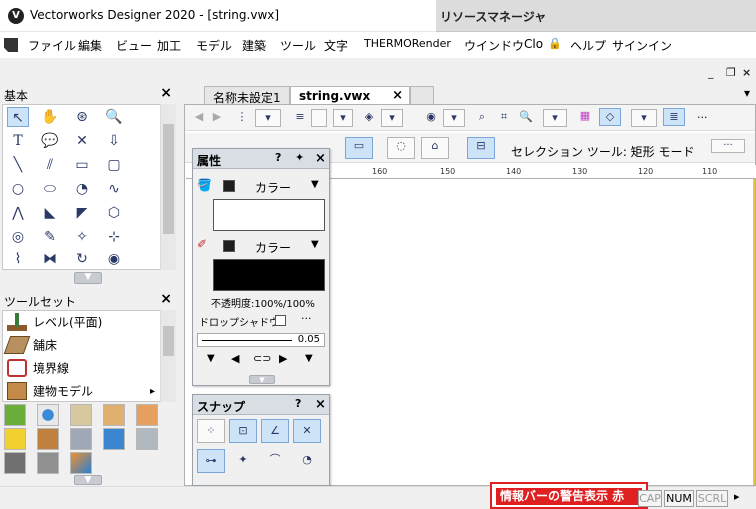 The image size is (756, 509). What do you see at coordinates (199, 118) in the screenshot?
I see `back-view-icon: ◀` at bounding box center [199, 118].